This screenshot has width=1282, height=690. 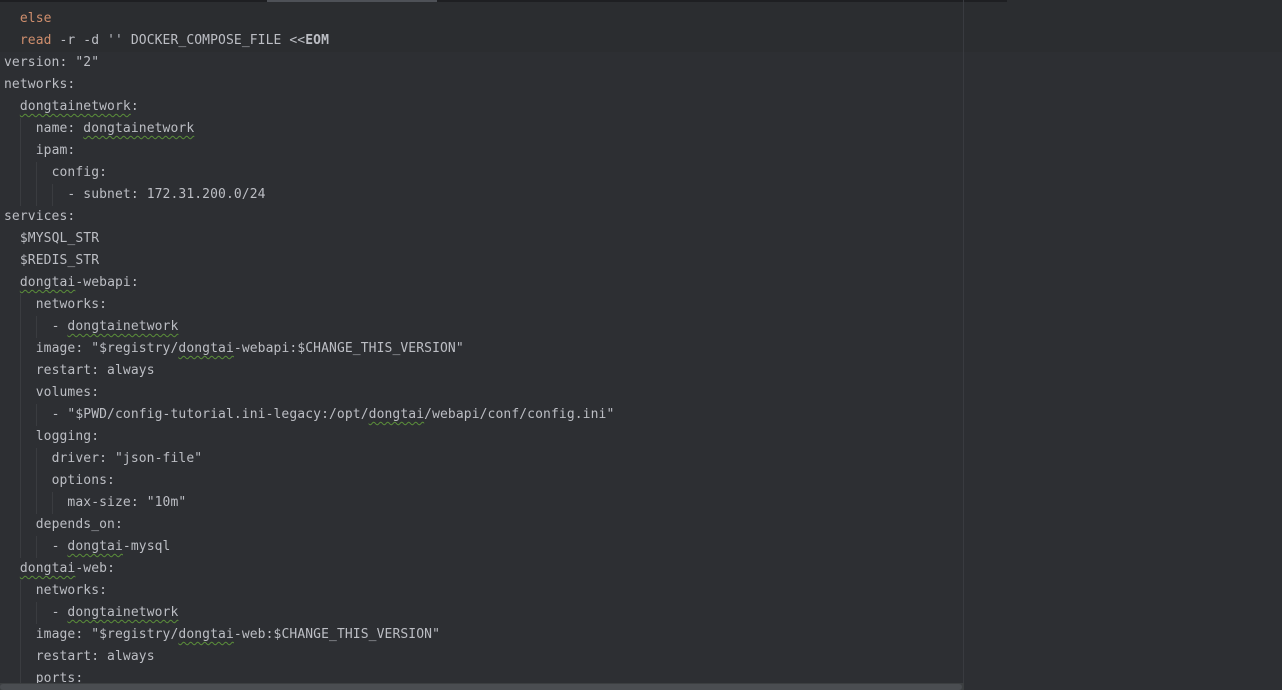 What do you see at coordinates (519, 414) in the screenshot?
I see `code-token: /webapi/conf/config.ini"` at bounding box center [519, 414].